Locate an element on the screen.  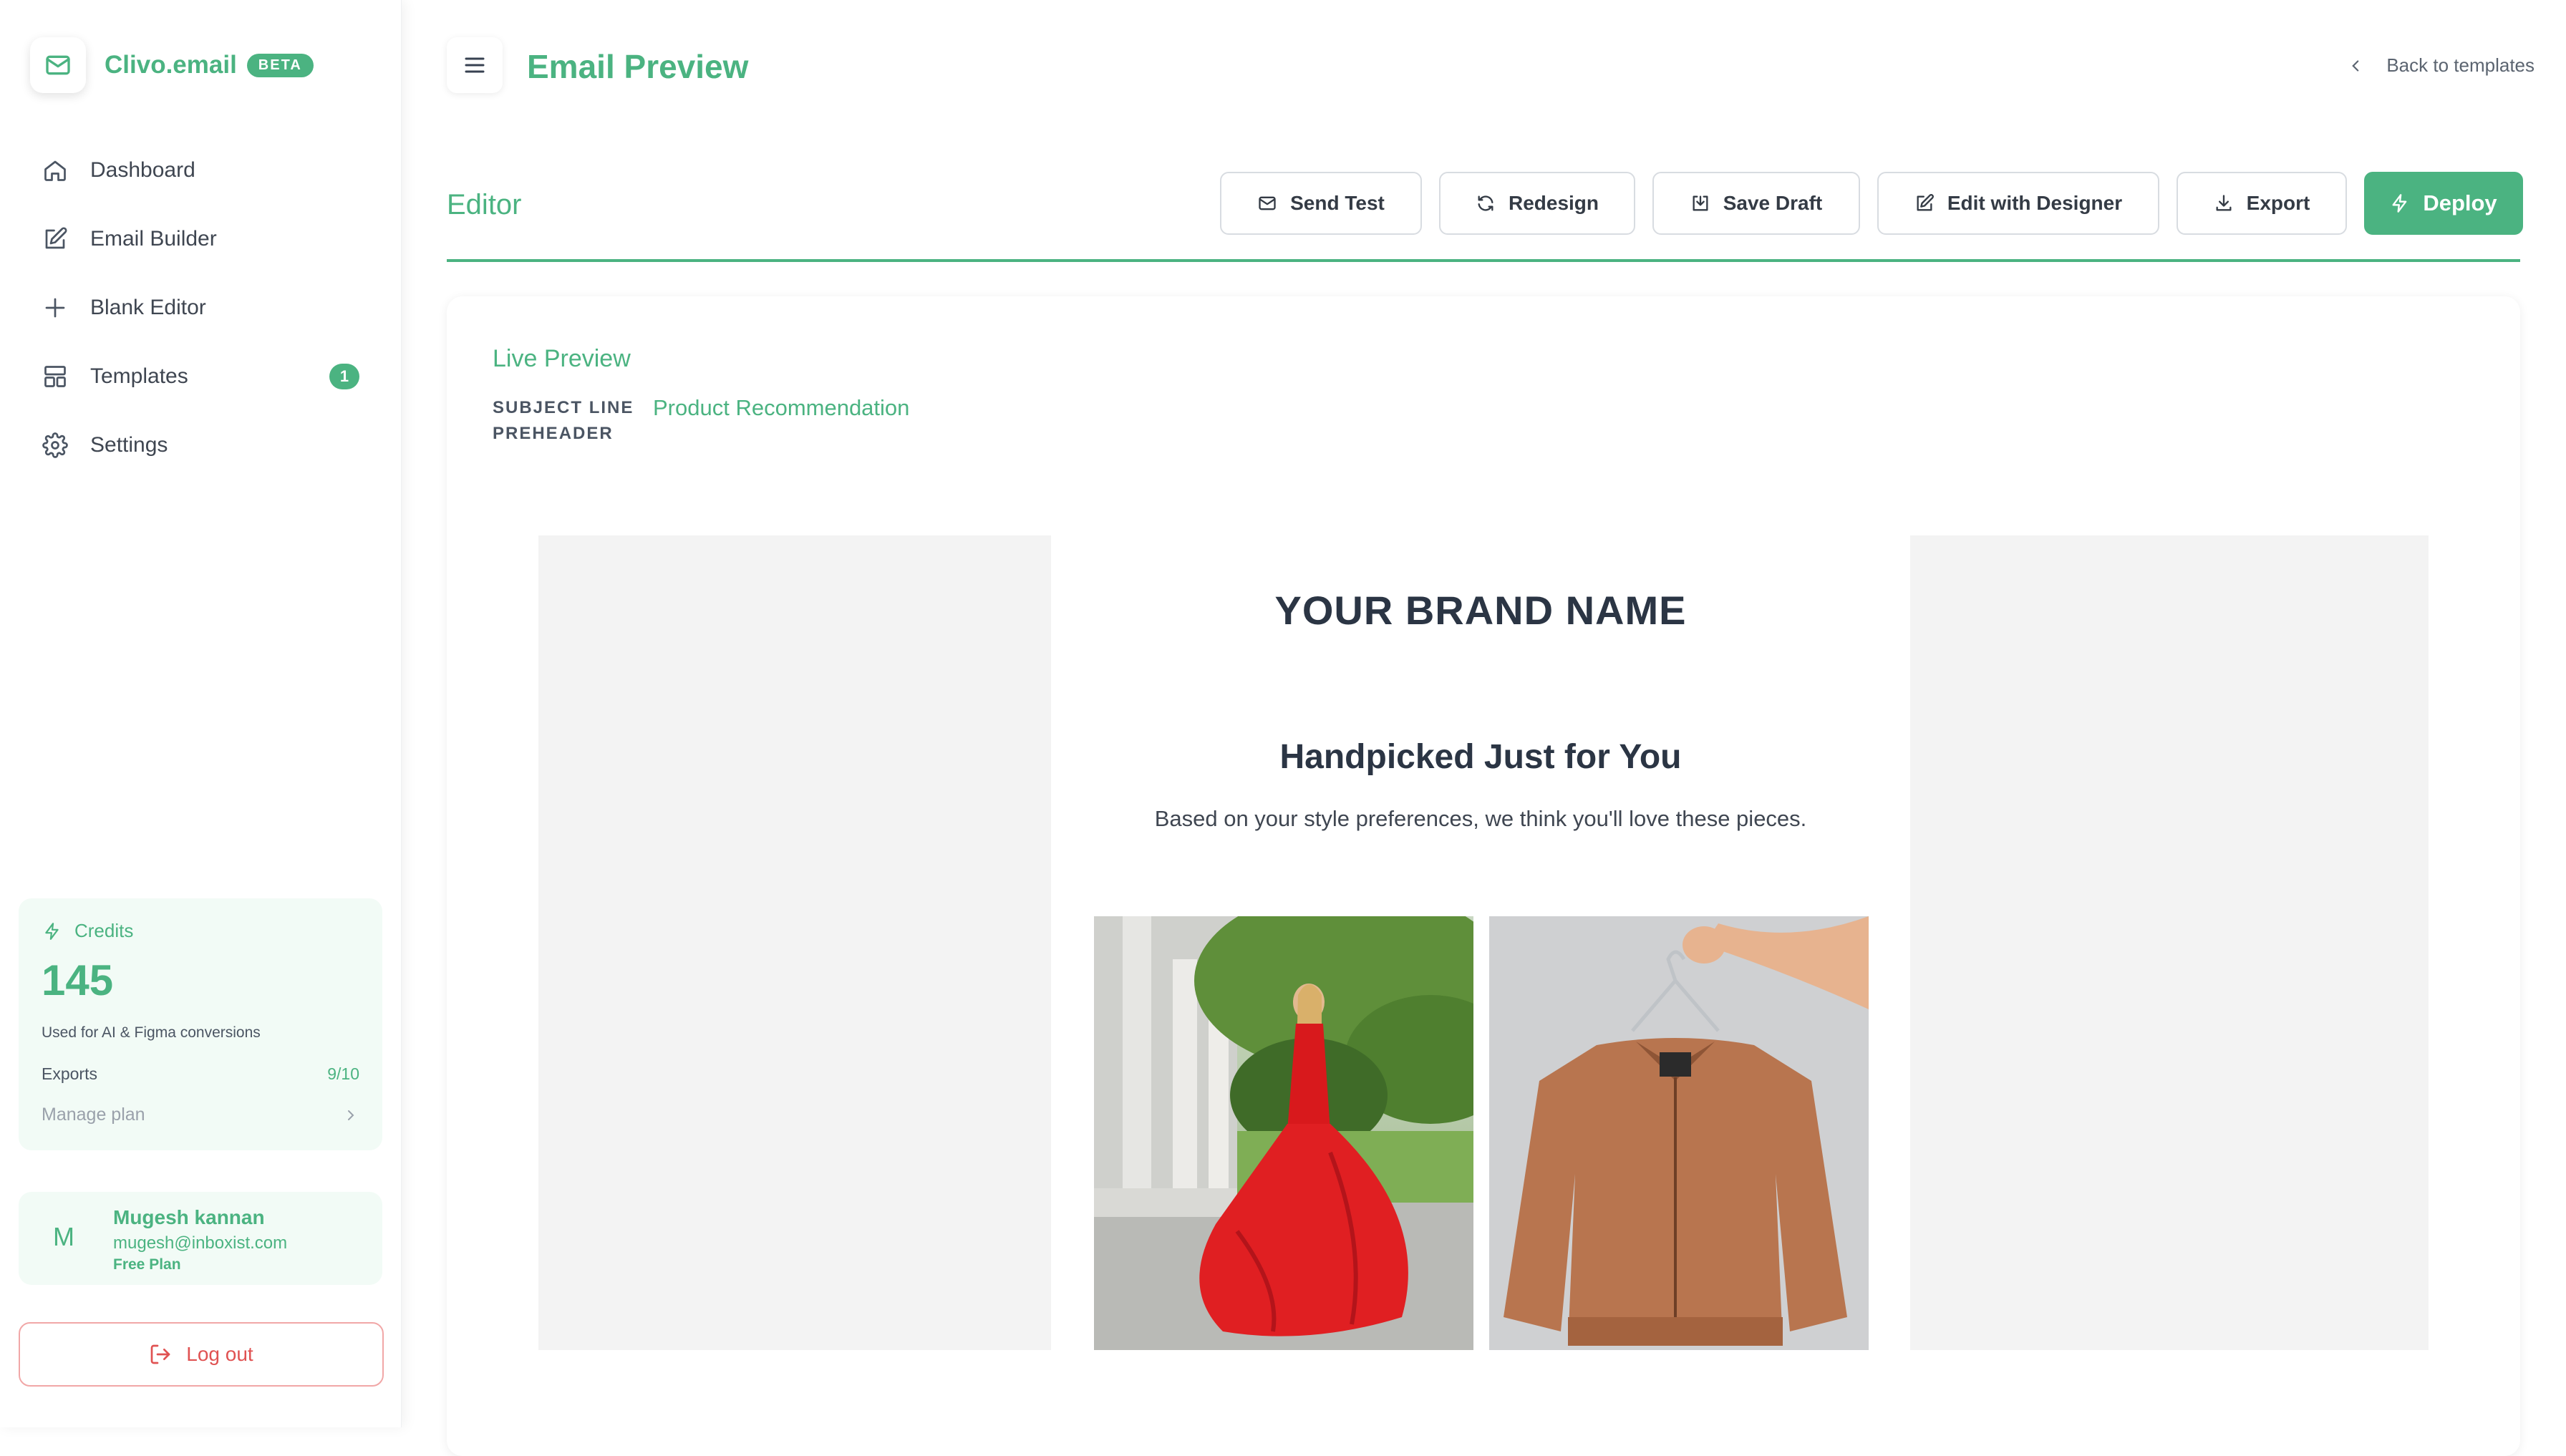
brand-name: Clivo.email is located at coordinates (171, 65).